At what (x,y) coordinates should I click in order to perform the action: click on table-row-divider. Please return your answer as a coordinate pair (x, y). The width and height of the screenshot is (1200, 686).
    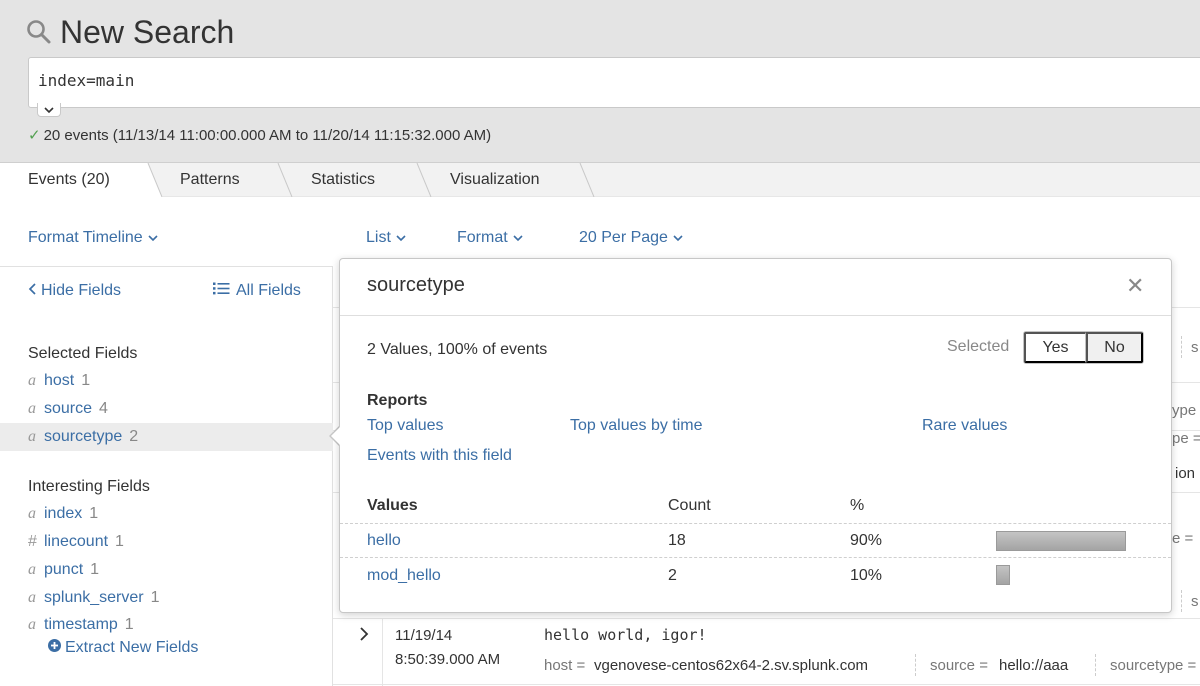
    Looking at the image, I should click on (755, 557).